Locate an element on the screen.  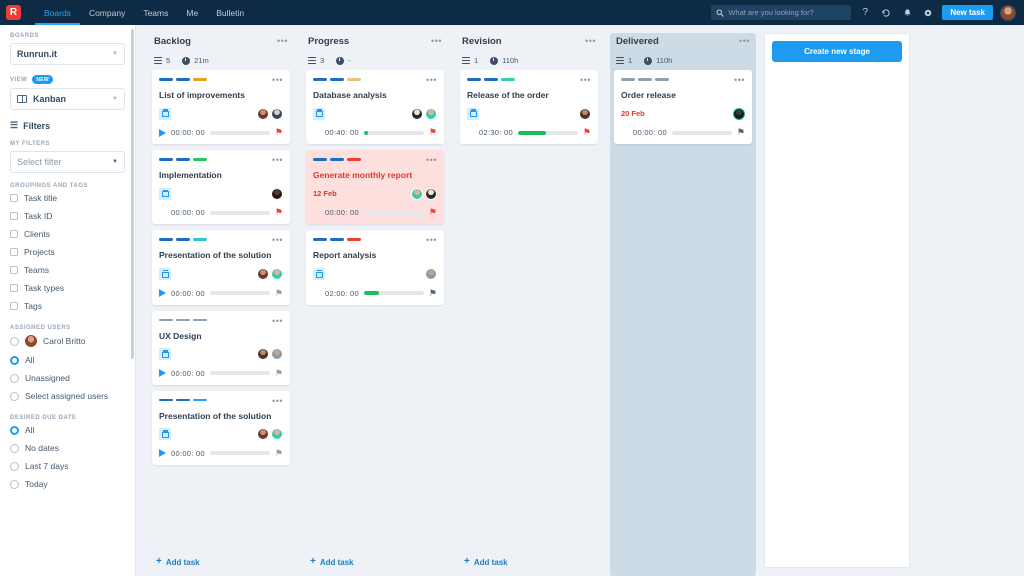
nav-item-company: Company is located at coordinates (107, 12).